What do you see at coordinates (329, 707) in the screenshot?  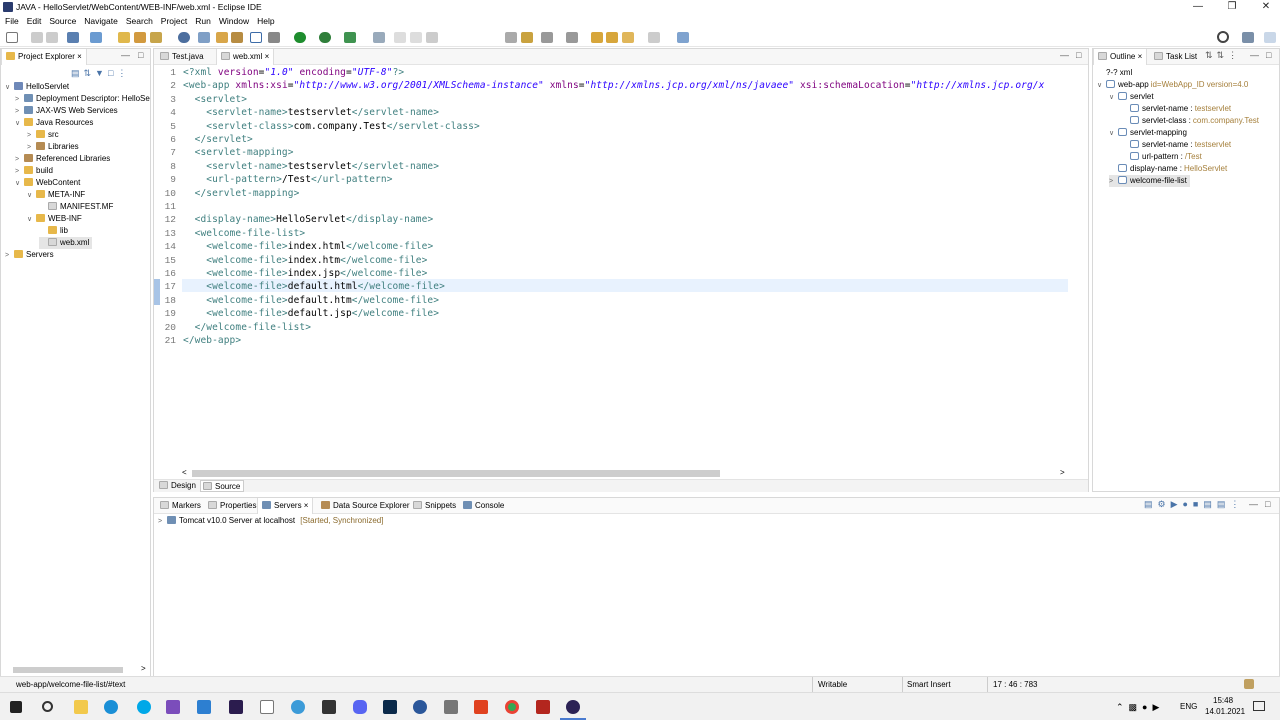 I see `terminal-app-icon` at bounding box center [329, 707].